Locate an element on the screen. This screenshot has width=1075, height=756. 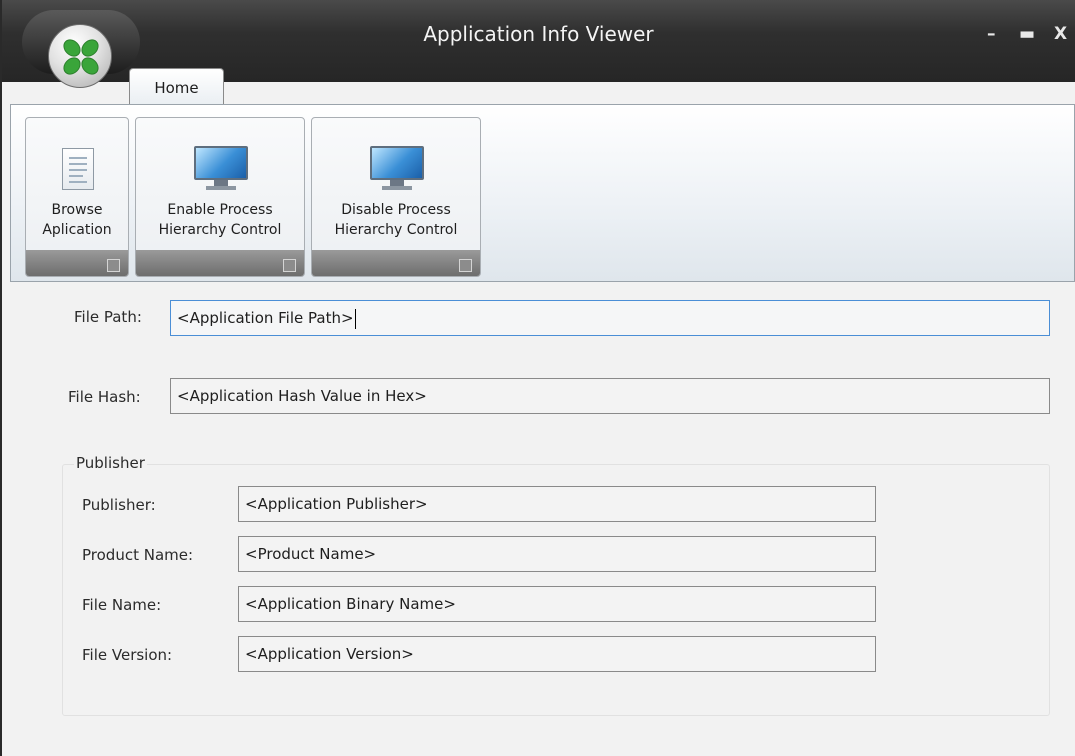
file-name-label: File Name: is located at coordinates (122, 605).